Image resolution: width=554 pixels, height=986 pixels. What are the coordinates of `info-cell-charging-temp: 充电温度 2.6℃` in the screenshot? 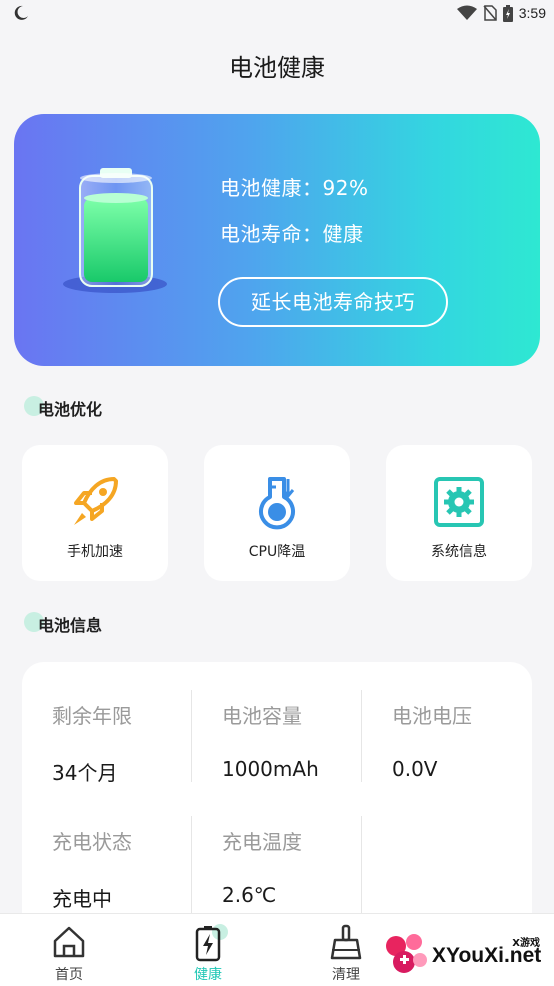 It's located at (307, 866).